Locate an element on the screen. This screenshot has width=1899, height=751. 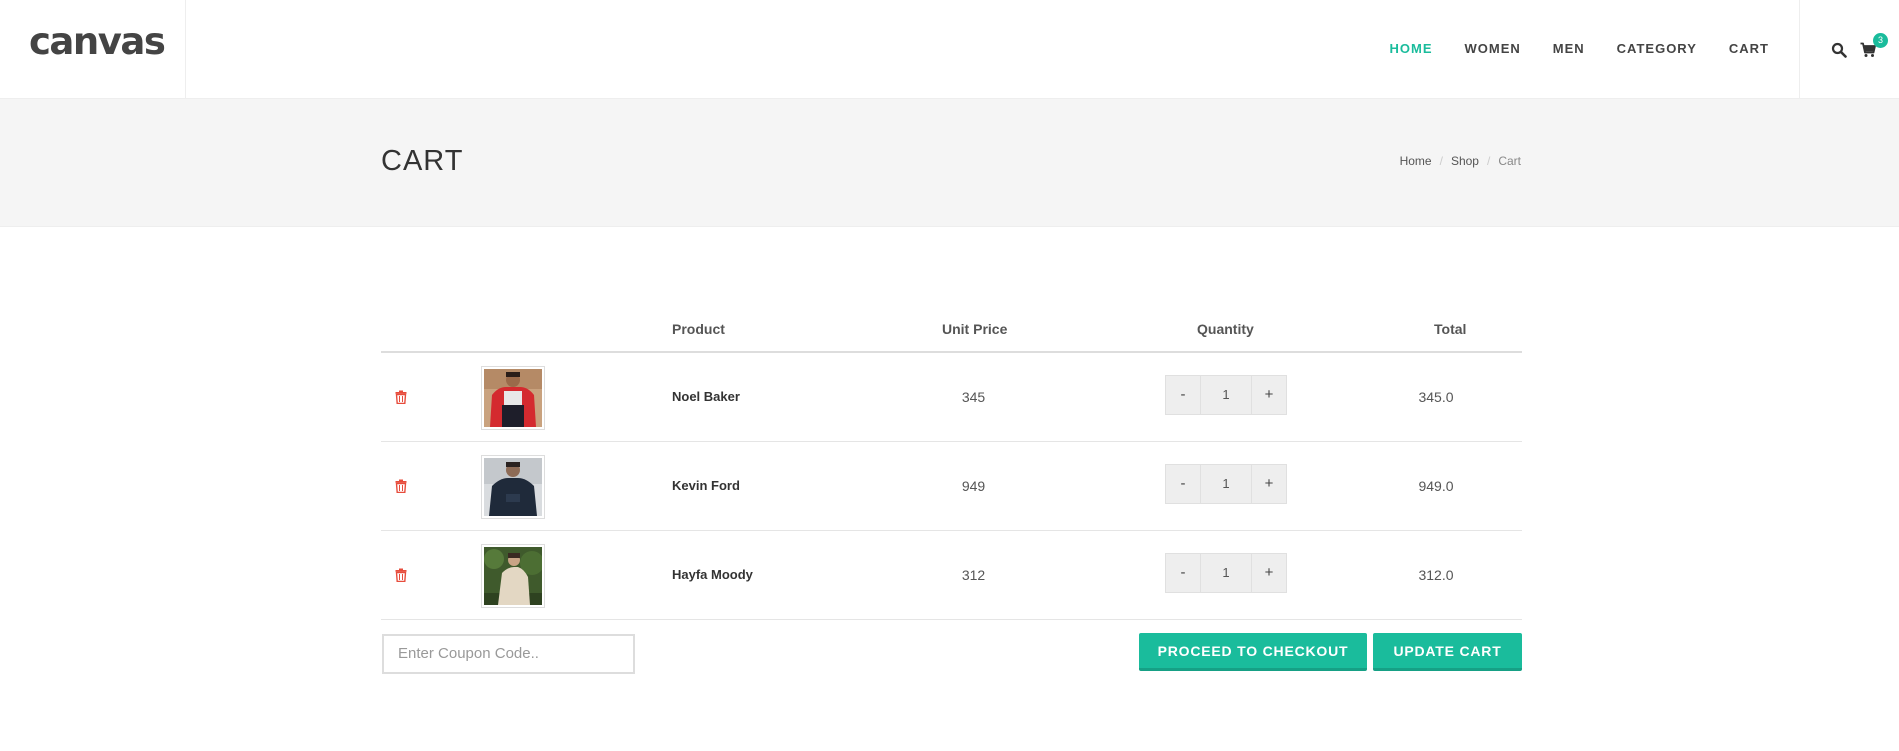
product-image-navy-hoodie is located at coordinates (513, 487).